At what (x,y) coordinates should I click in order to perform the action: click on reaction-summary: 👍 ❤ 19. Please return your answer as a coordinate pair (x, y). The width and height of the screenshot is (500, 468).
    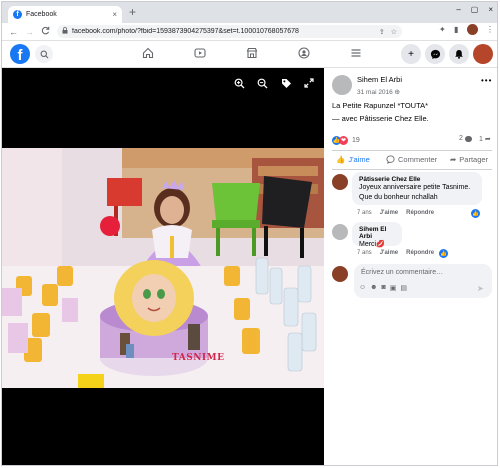
    Looking at the image, I should click on (346, 140).